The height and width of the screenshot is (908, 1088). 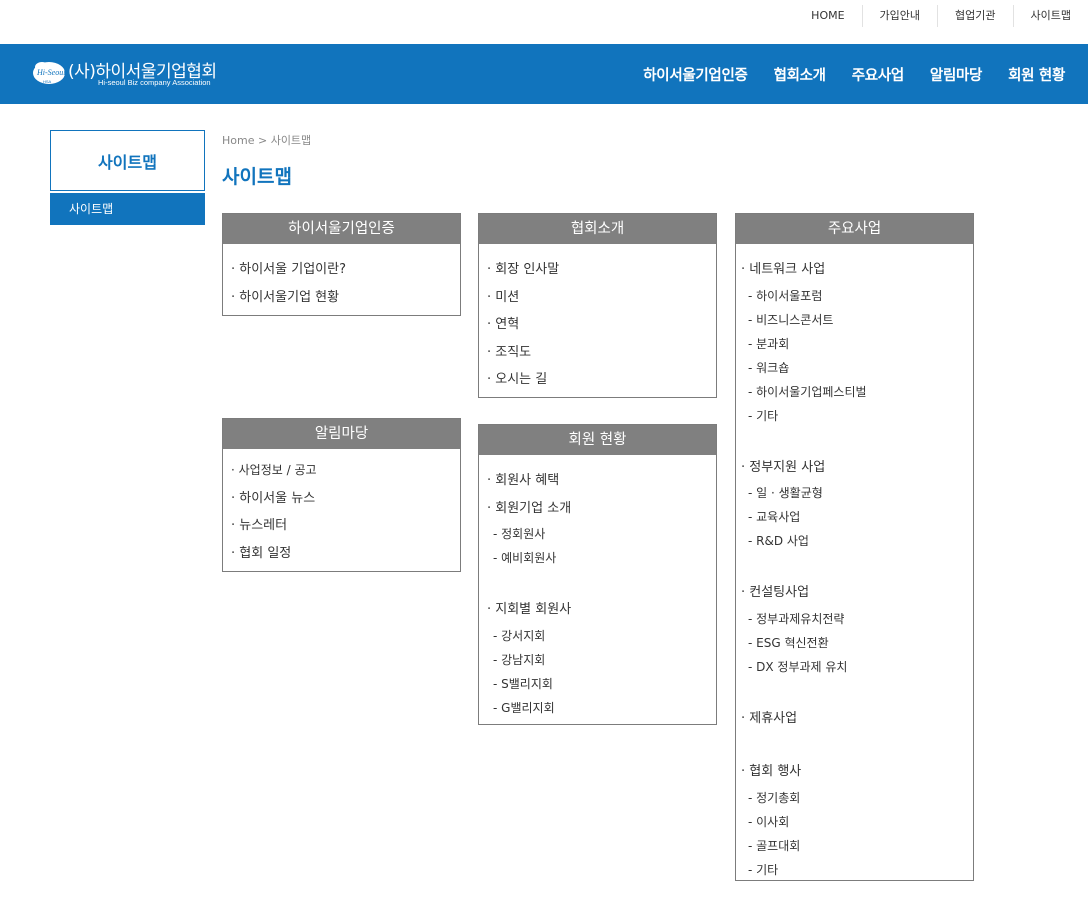 I want to click on link-greeting: · 회장 인사말, so click(x=601, y=270).